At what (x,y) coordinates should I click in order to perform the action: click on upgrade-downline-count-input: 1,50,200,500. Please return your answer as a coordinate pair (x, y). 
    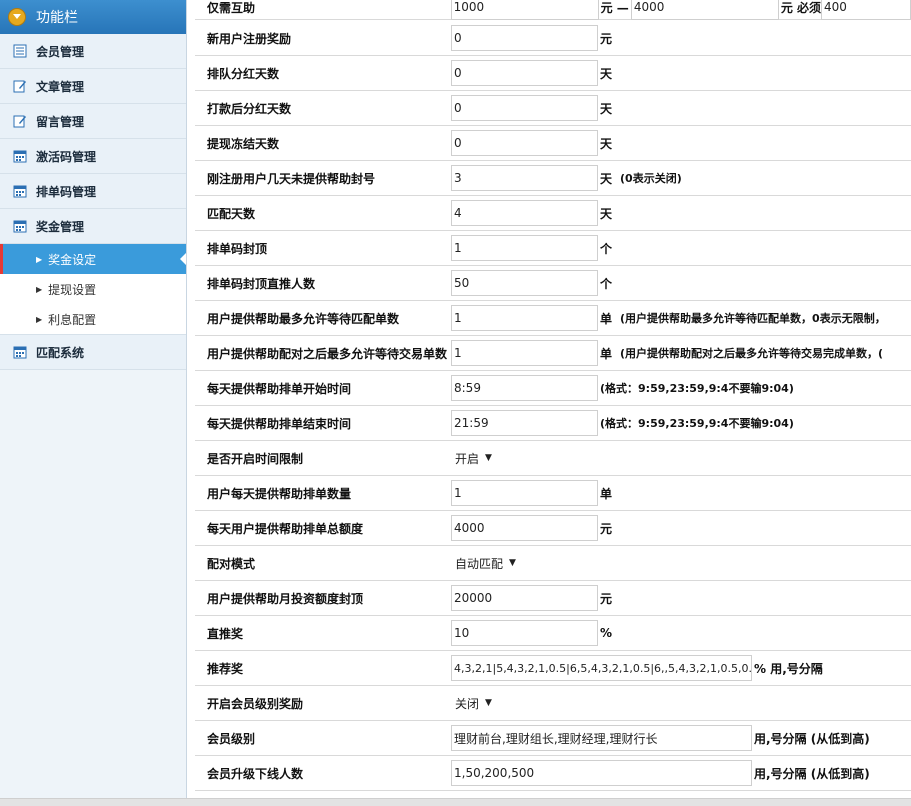
    Looking at the image, I should click on (601, 773).